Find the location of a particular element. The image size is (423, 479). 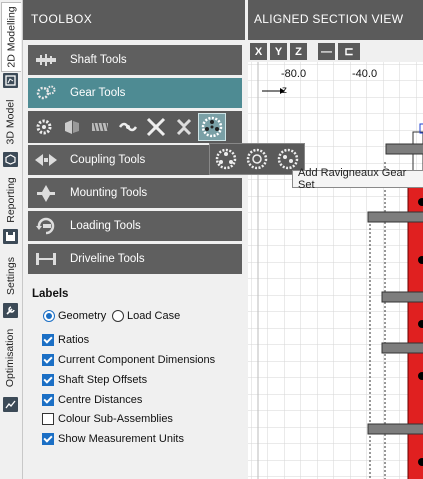

tab-label: 3D Model is located at coordinates (10, 122).